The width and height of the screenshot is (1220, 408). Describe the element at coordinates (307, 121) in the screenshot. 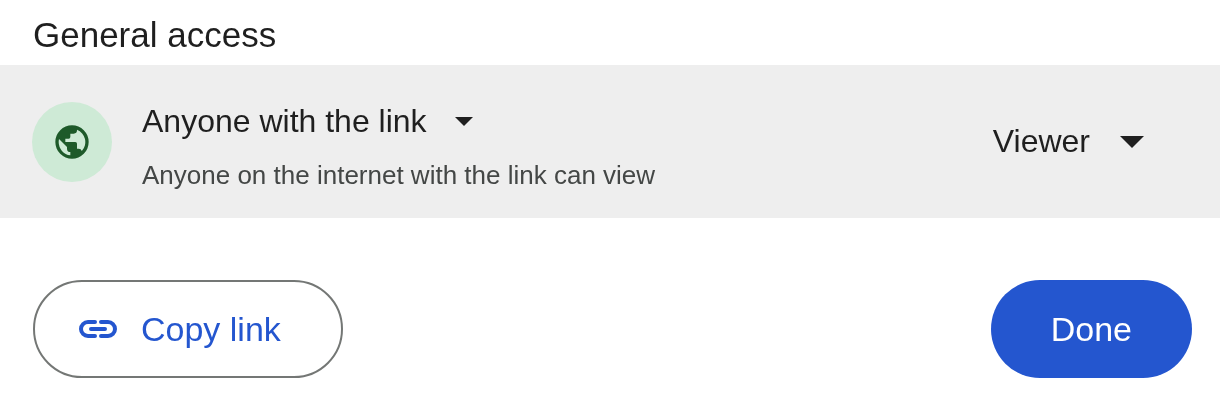

I see `access-dropdown: Anyone with the link` at that location.